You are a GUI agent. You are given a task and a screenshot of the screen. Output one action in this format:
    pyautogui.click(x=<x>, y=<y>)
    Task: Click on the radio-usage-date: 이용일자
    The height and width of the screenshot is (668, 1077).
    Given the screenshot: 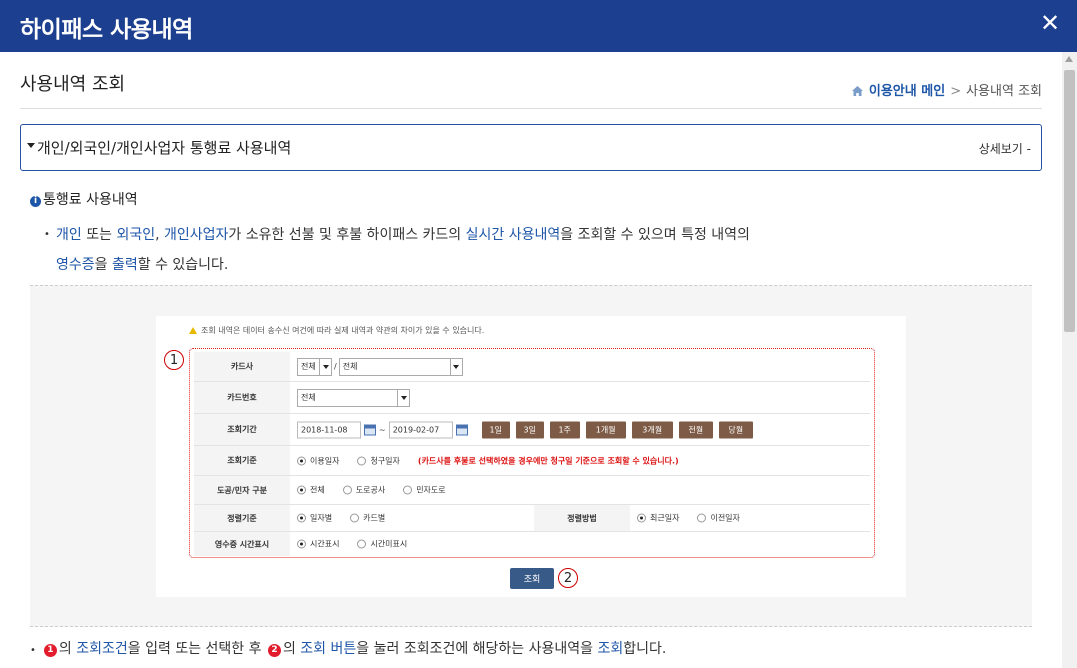 What is the action you would take?
    pyautogui.click(x=318, y=460)
    